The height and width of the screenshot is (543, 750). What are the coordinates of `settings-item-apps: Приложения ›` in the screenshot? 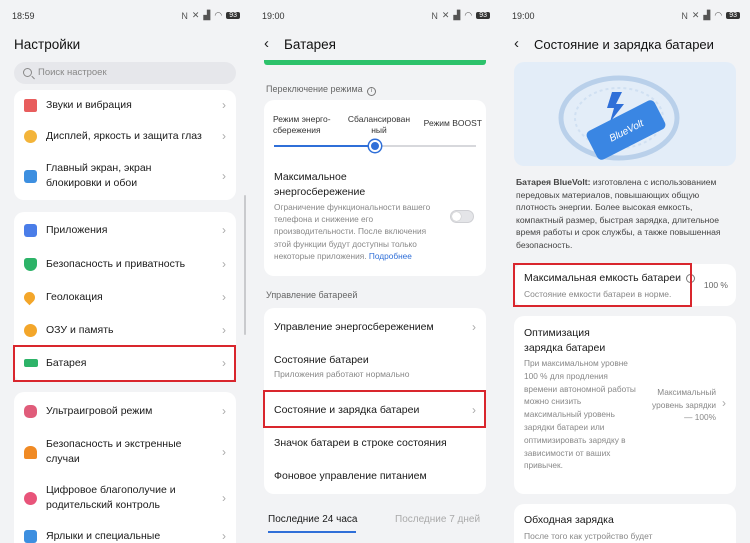 It's located at (125, 230).